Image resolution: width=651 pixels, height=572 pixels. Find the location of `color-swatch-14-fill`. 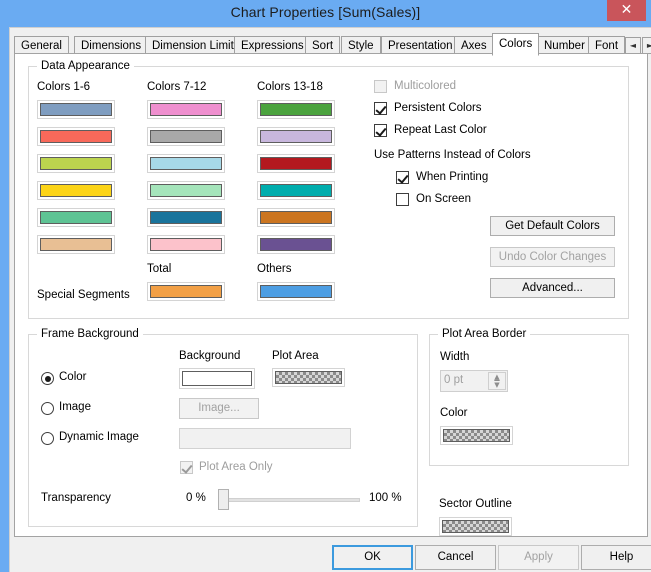

color-swatch-14-fill is located at coordinates (296, 136).